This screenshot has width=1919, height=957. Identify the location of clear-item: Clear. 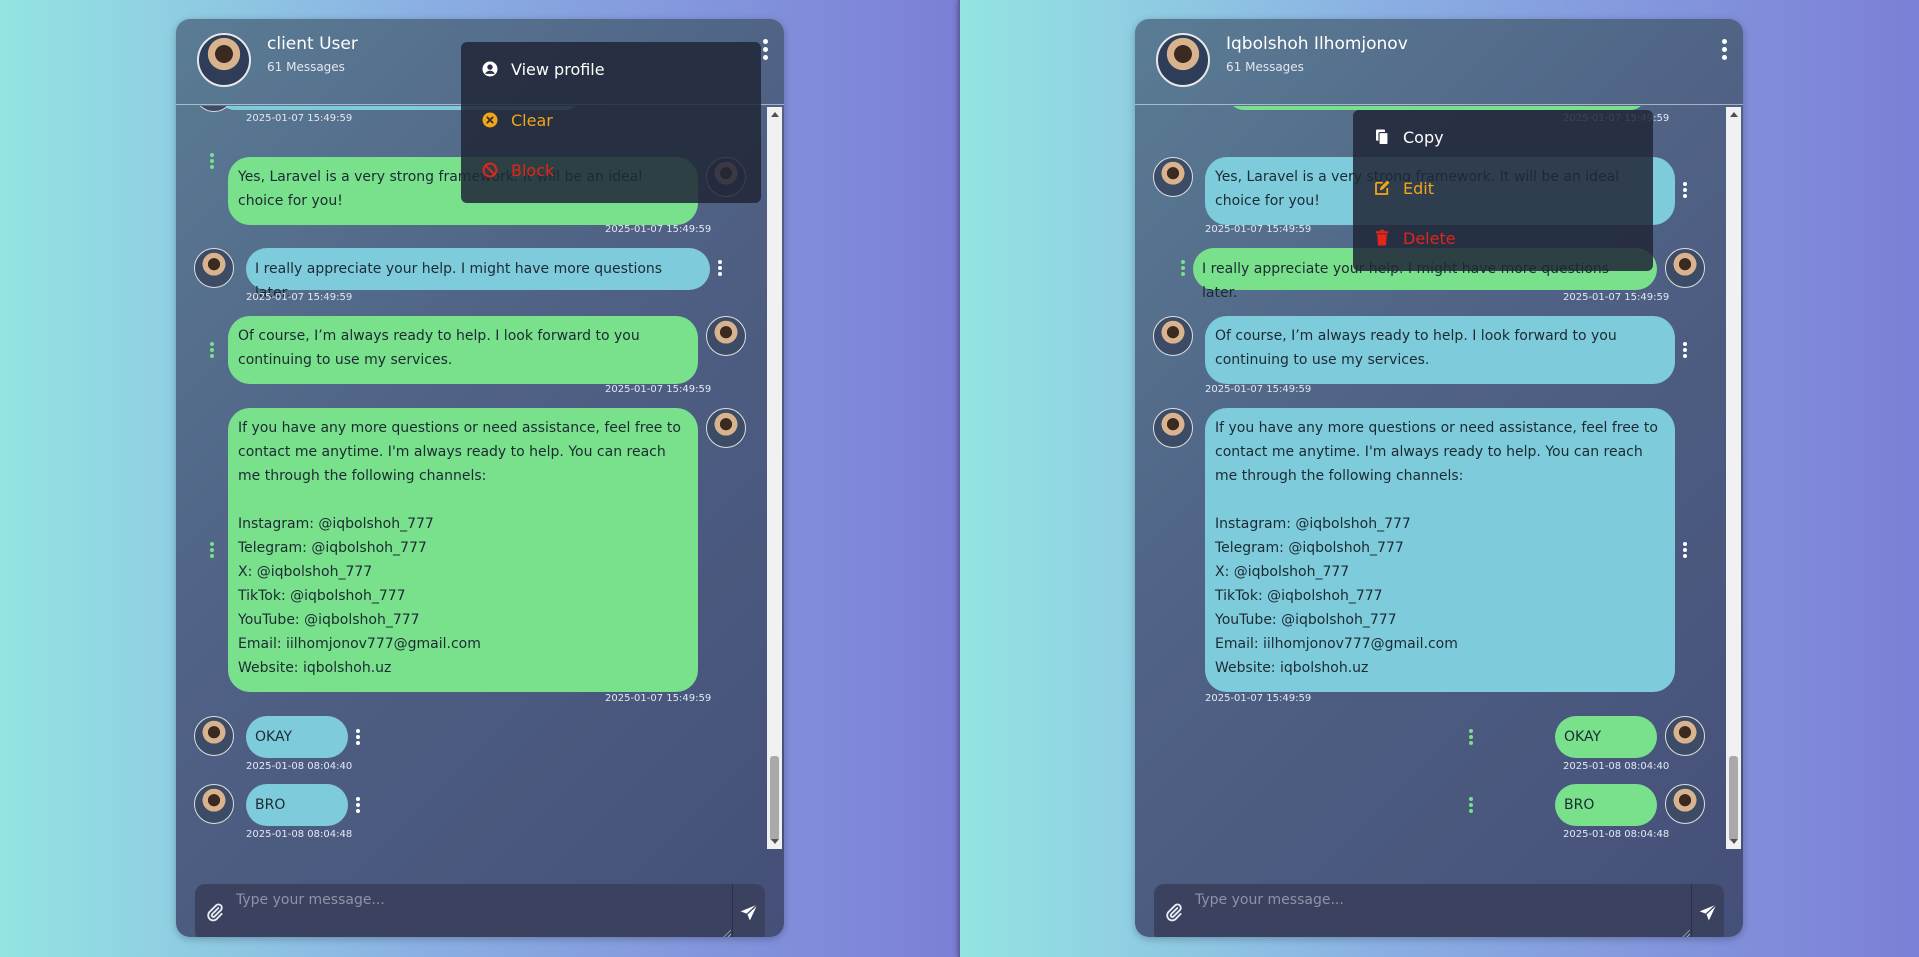
(517, 120).